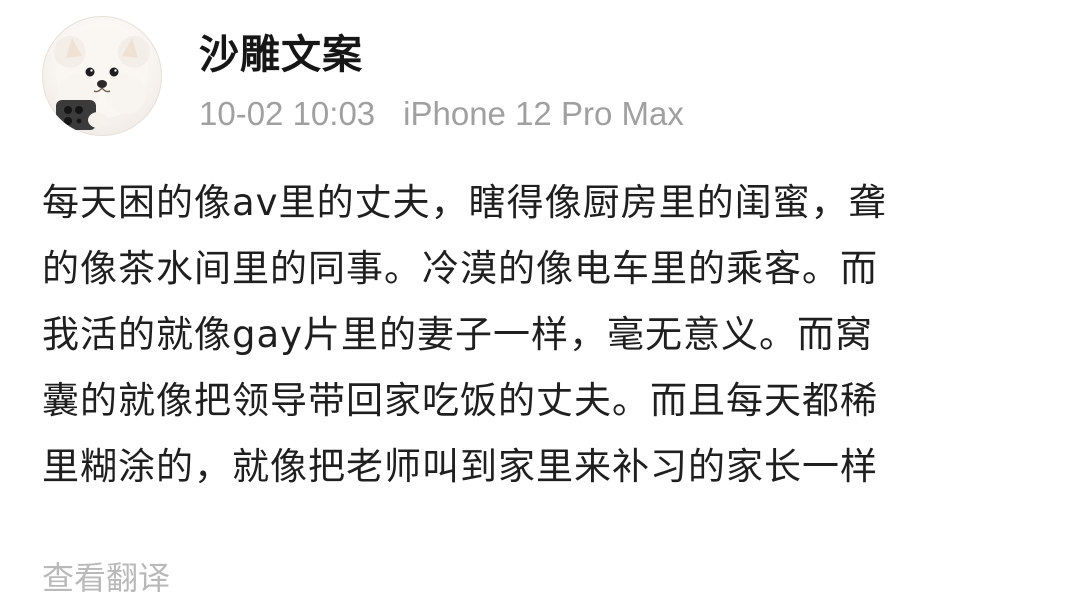 This screenshot has width=1080, height=599. I want to click on author-avatar, so click(102, 76).